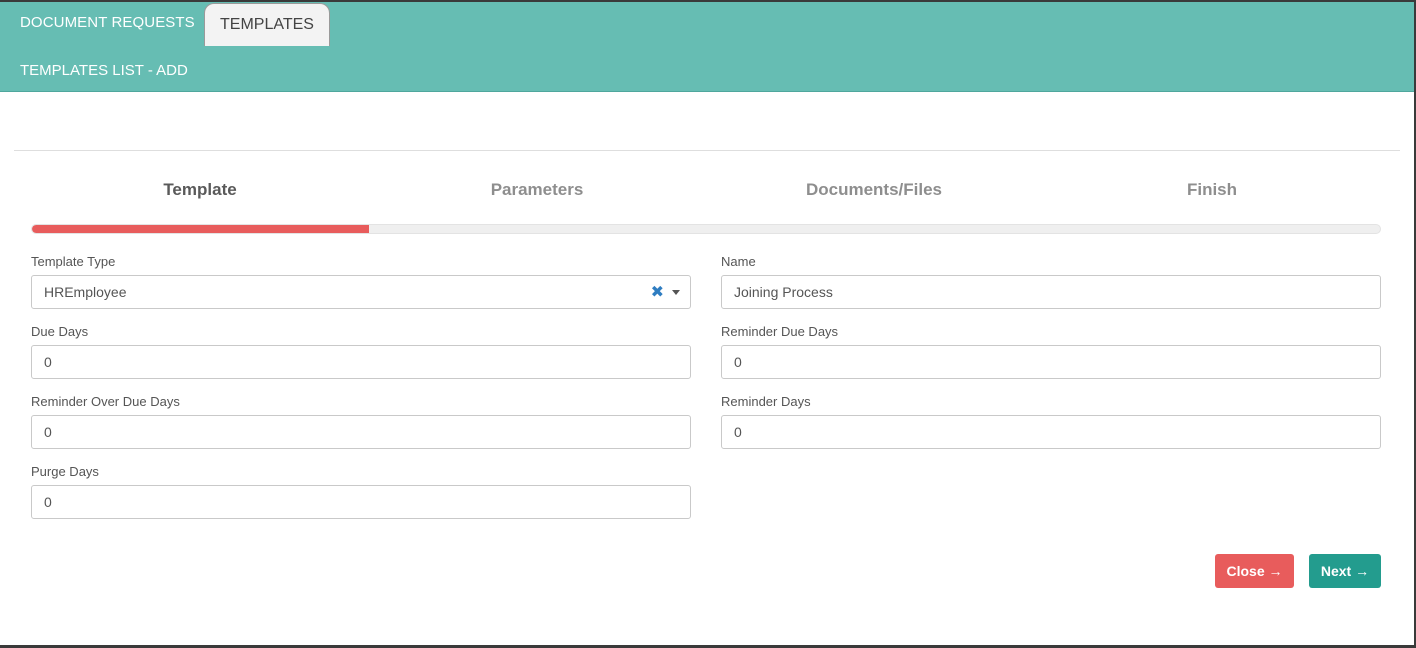 The height and width of the screenshot is (648, 1416). What do you see at coordinates (361, 502) in the screenshot?
I see `purge-days-input` at bounding box center [361, 502].